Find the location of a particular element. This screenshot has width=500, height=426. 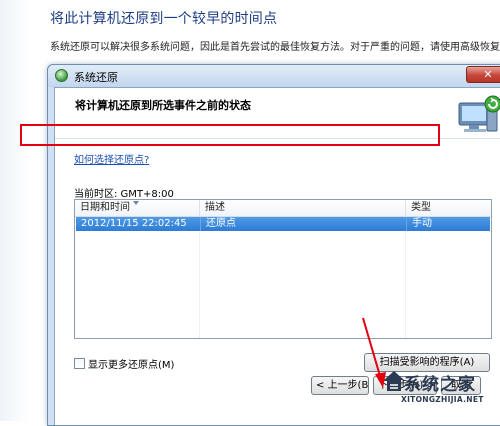

previous-button: < 上一步(B) is located at coordinates (340, 385).